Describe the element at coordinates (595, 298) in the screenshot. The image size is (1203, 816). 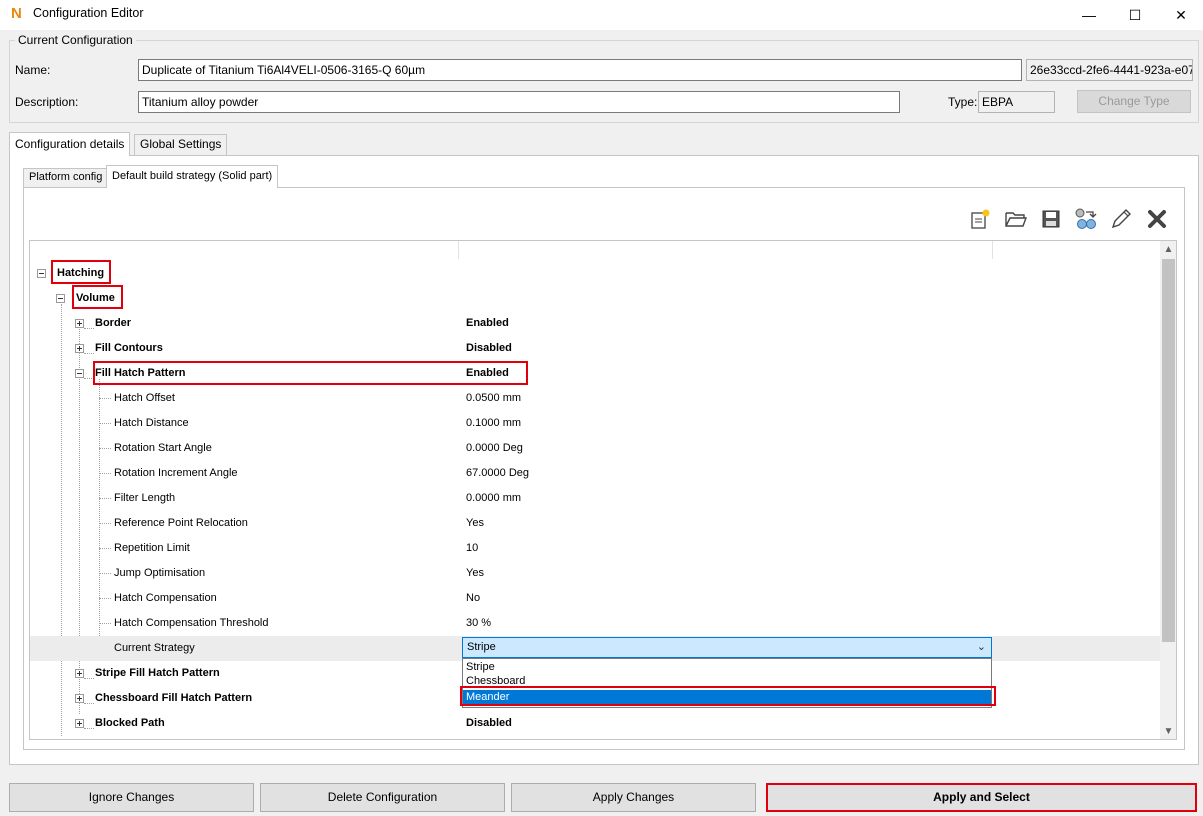
I see `tree-row-volume: Volume` at that location.